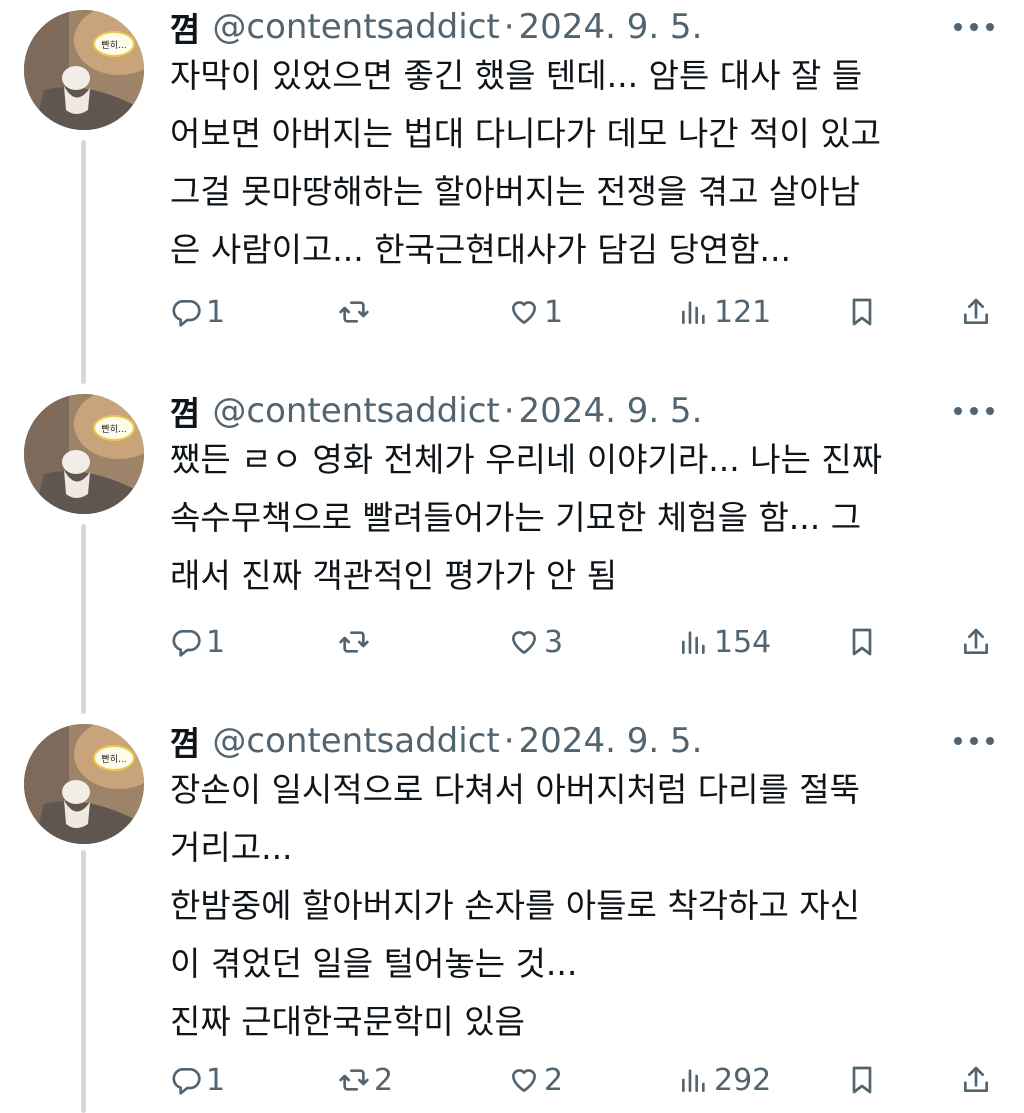  What do you see at coordinates (585, 642) in the screenshot?
I see `action-bar: 1 3 154` at bounding box center [585, 642].